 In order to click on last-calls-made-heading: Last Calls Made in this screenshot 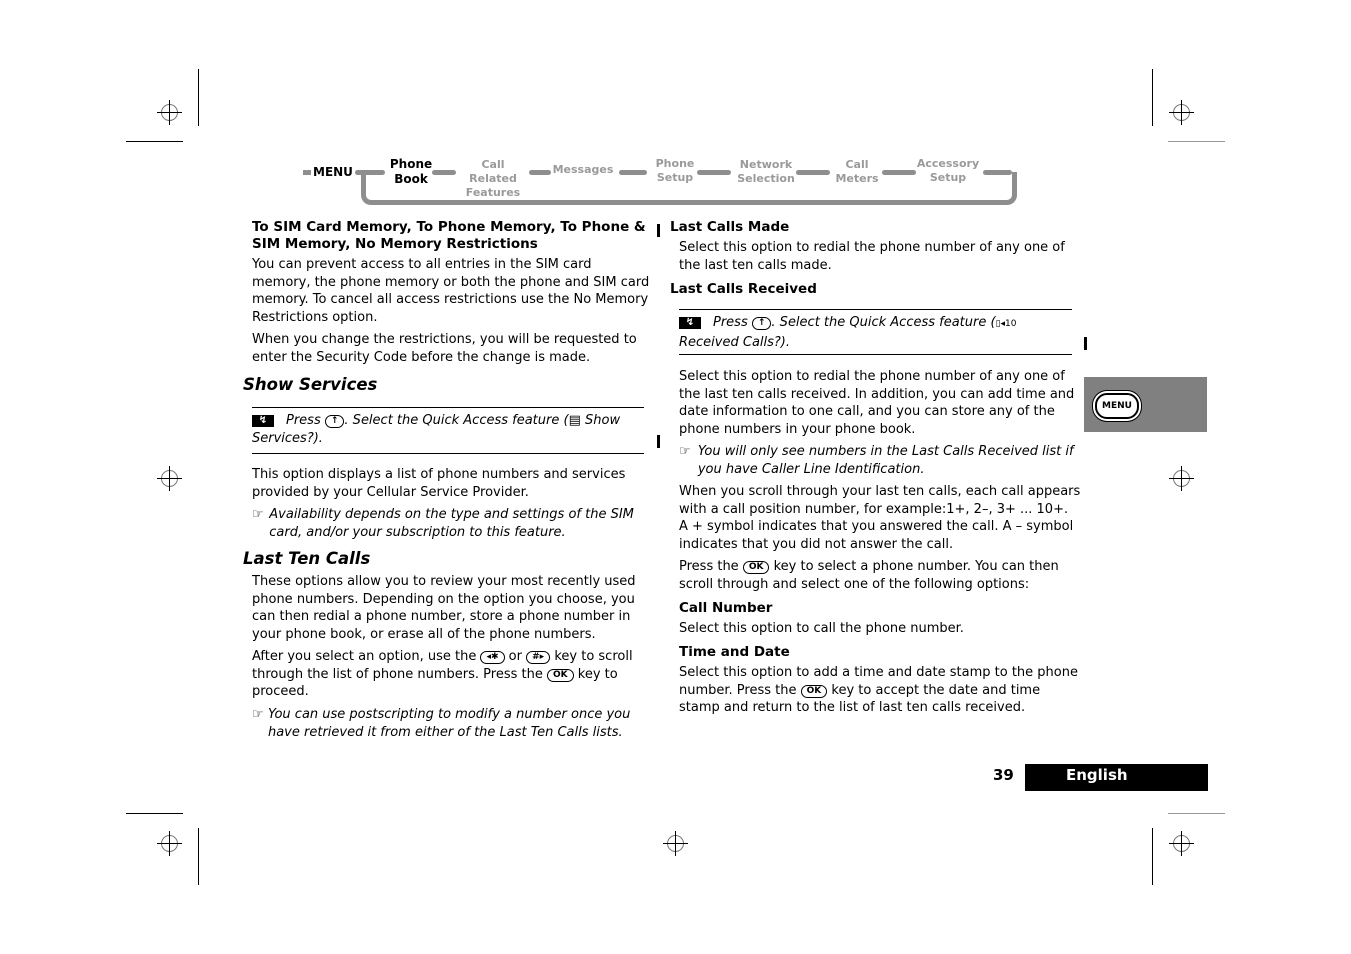, I will do `click(730, 227)`.